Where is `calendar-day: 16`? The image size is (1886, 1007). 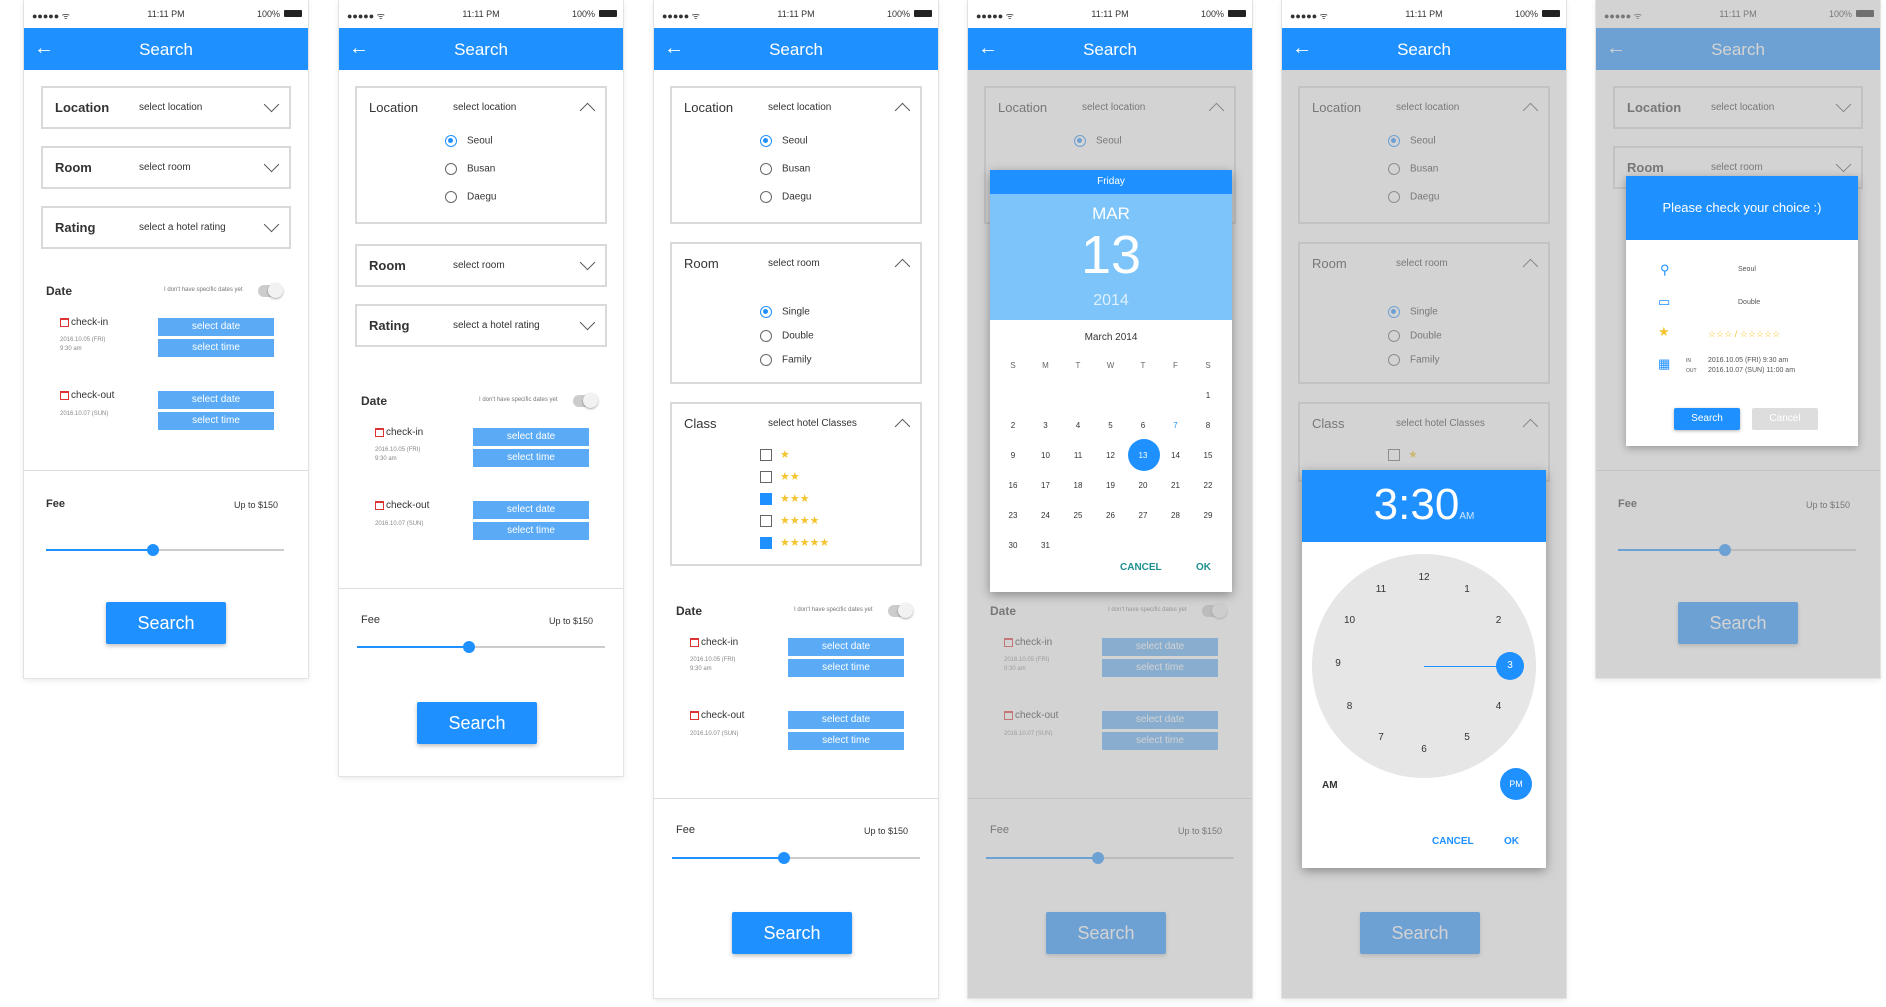 calendar-day: 16 is located at coordinates (1013, 486).